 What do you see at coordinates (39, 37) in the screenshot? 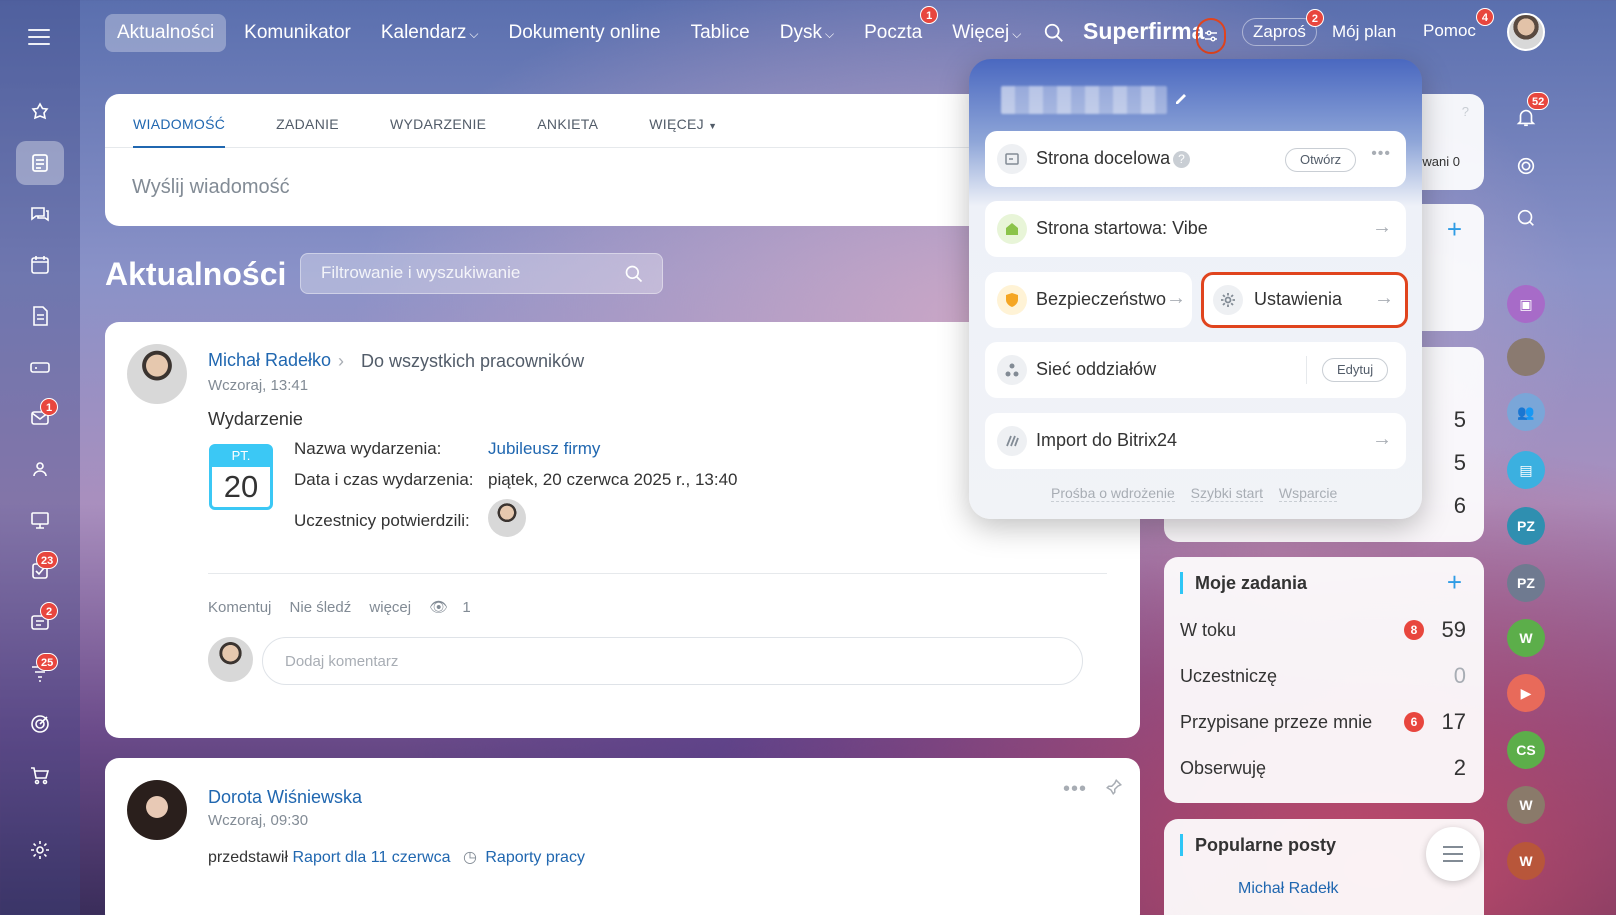
I see `menu-icon` at bounding box center [39, 37].